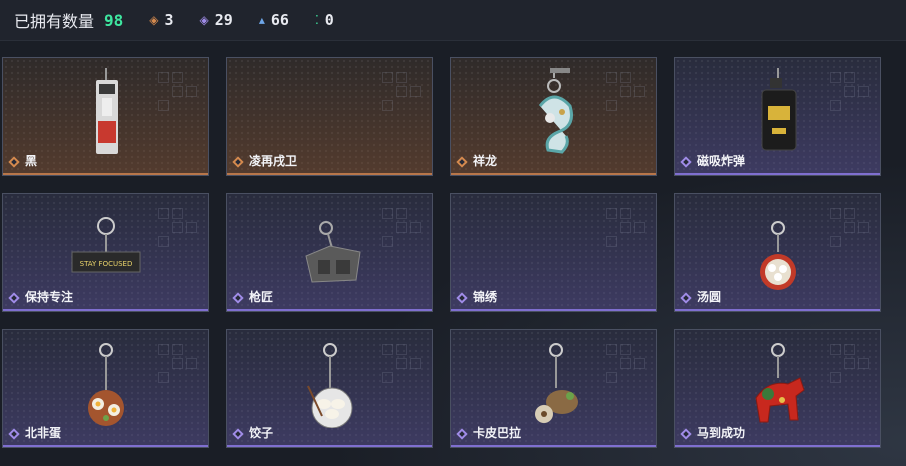 This screenshot has height=466, width=906. What do you see at coordinates (279, 20) in the screenshot?
I see `stat-blue-count: 66` at bounding box center [279, 20].